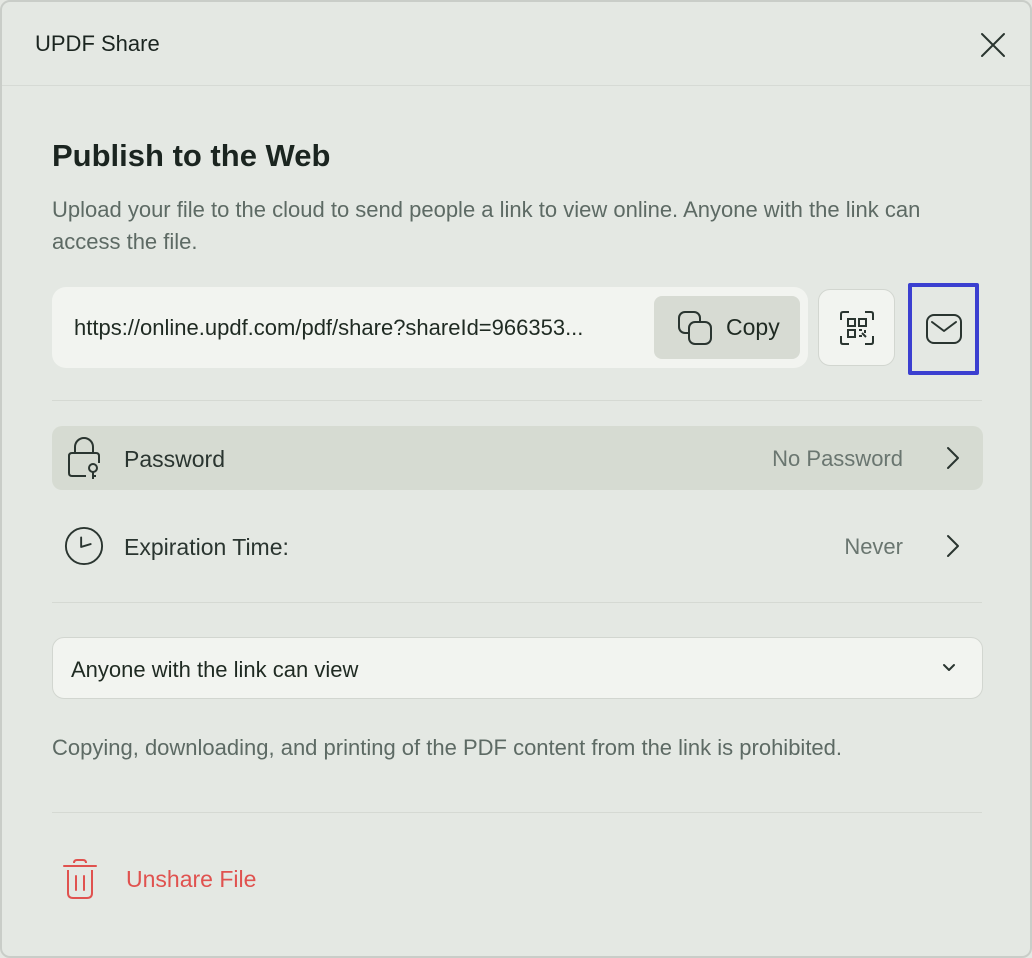 The width and height of the screenshot is (1032, 958). Describe the element at coordinates (837, 458) in the screenshot. I see `password-value: No Password` at that location.